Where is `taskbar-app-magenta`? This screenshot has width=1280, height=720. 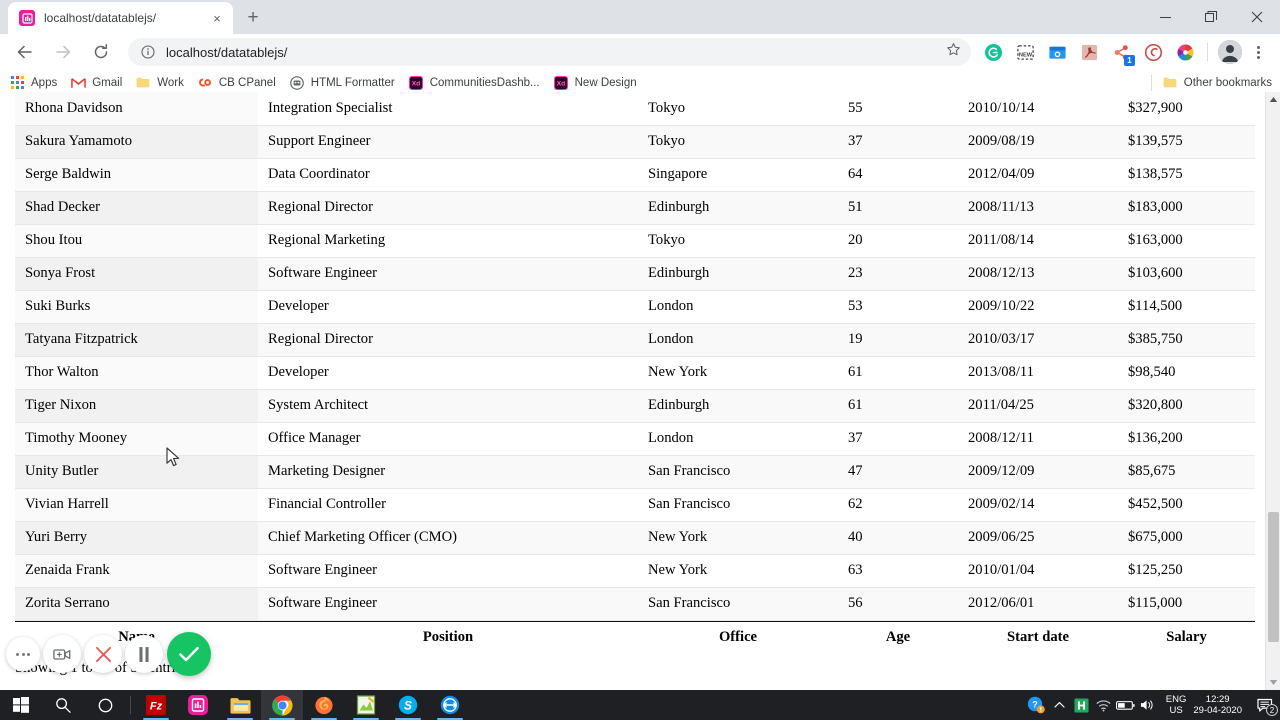 taskbar-app-magenta is located at coordinates (198, 705).